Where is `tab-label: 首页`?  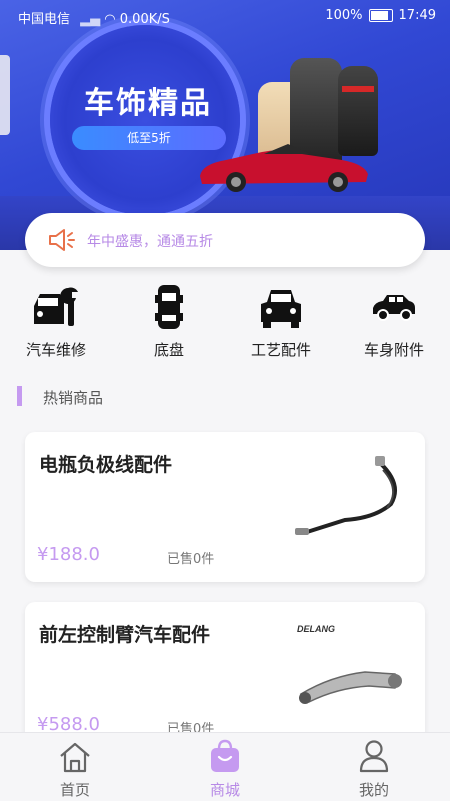 tab-label: 首页 is located at coordinates (74, 790).